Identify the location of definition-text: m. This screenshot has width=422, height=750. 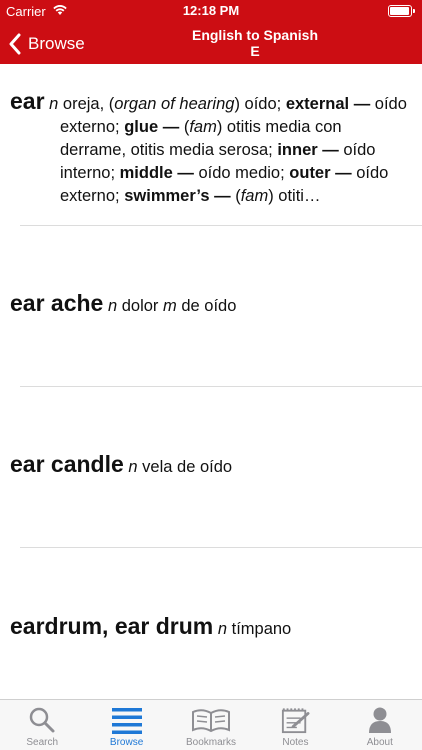
(170, 306).